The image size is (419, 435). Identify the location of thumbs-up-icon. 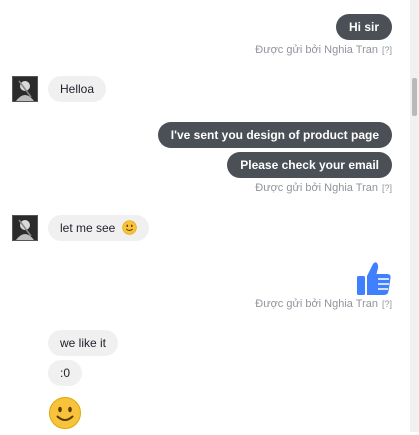
(374, 278).